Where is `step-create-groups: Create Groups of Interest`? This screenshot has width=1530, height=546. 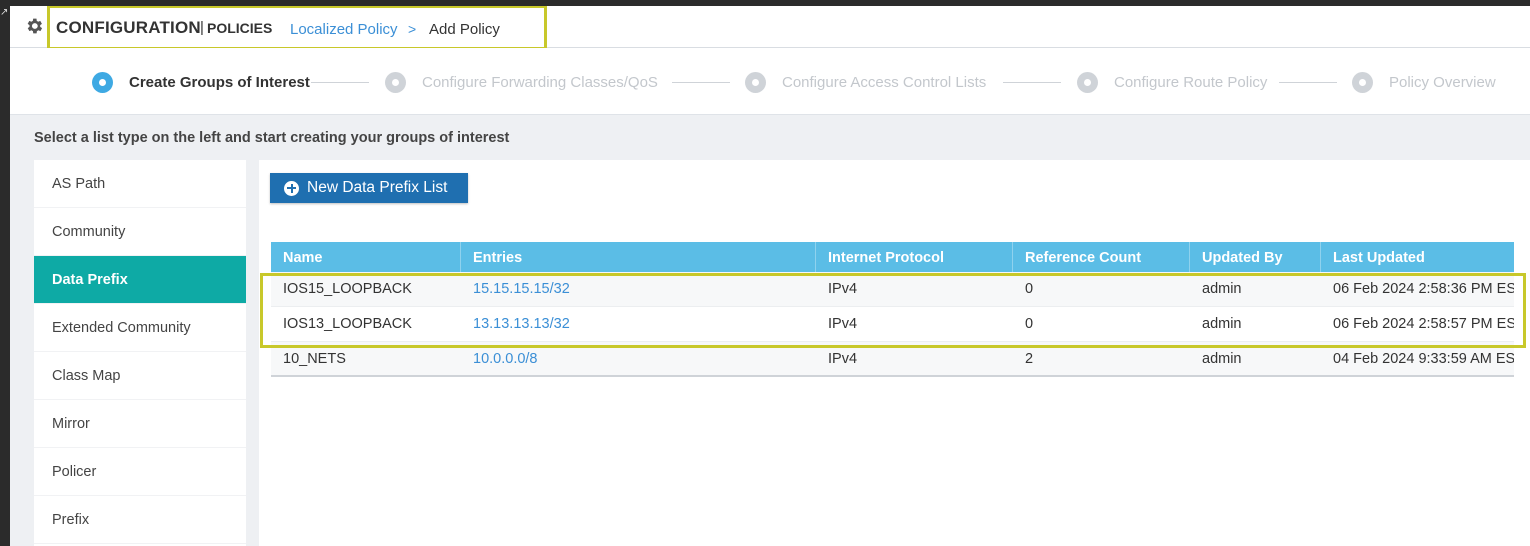 step-create-groups: Create Groups of Interest is located at coordinates (201, 82).